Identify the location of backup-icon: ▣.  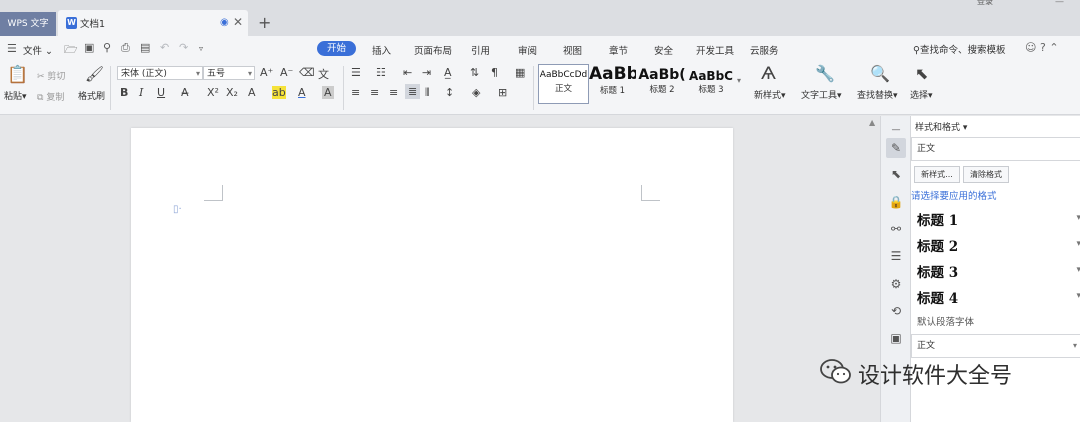
(896, 338).